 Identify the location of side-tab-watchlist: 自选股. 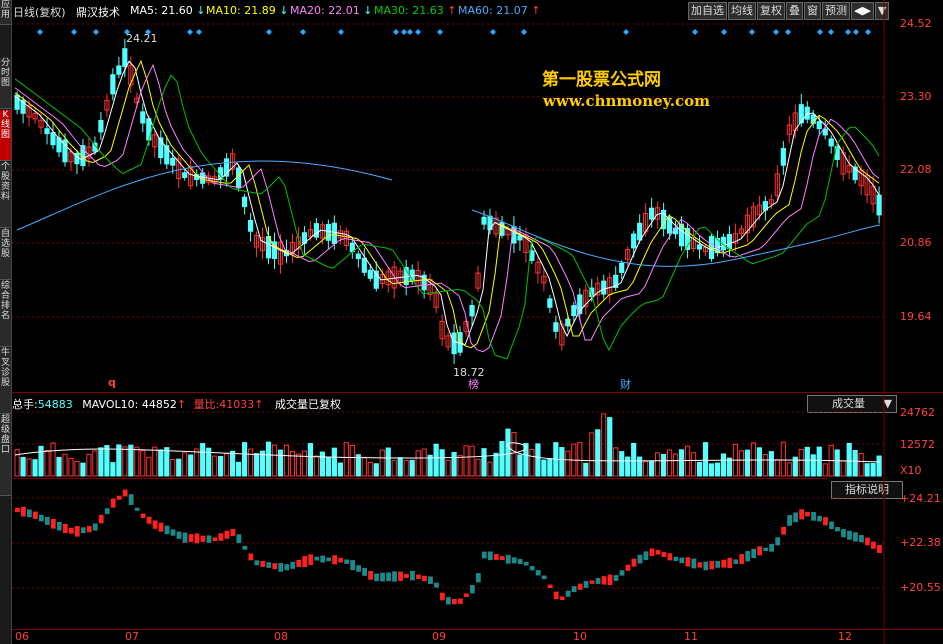
(5, 254).